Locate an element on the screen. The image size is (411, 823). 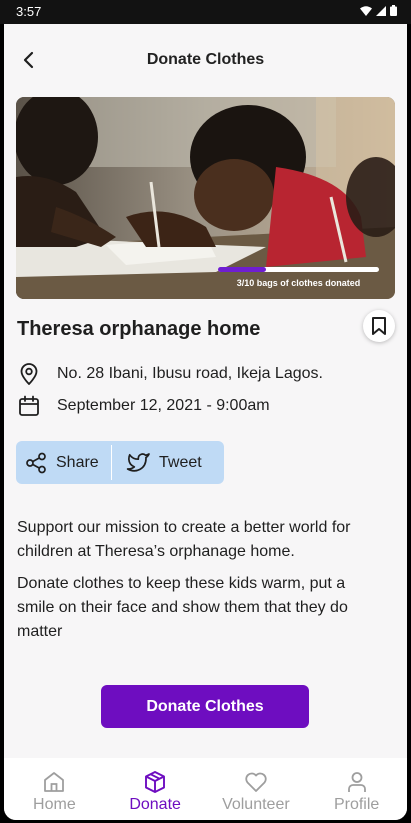
status-icons is located at coordinates (378, 10).